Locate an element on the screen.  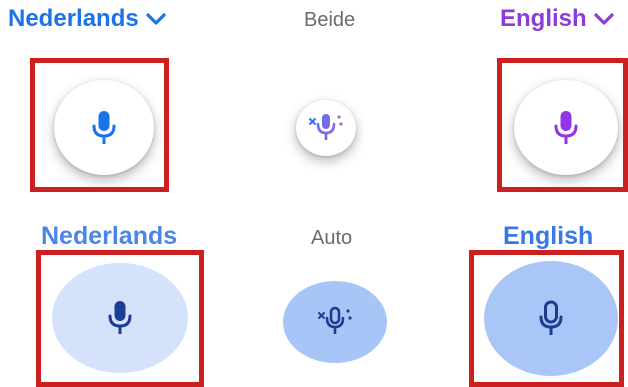
english-mic-button is located at coordinates (566, 127).